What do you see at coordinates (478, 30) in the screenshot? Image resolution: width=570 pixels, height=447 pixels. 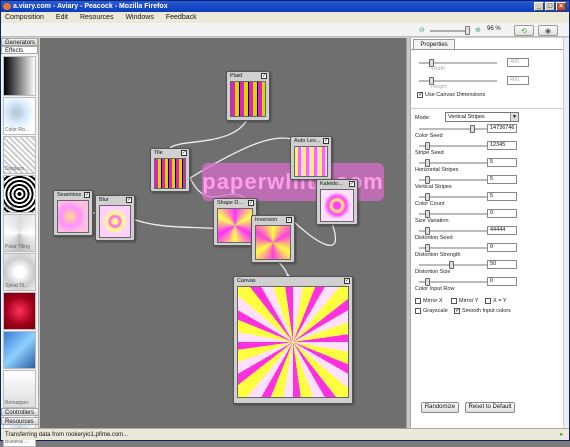 I see `zoom-in-icon: ⊕` at bounding box center [478, 30].